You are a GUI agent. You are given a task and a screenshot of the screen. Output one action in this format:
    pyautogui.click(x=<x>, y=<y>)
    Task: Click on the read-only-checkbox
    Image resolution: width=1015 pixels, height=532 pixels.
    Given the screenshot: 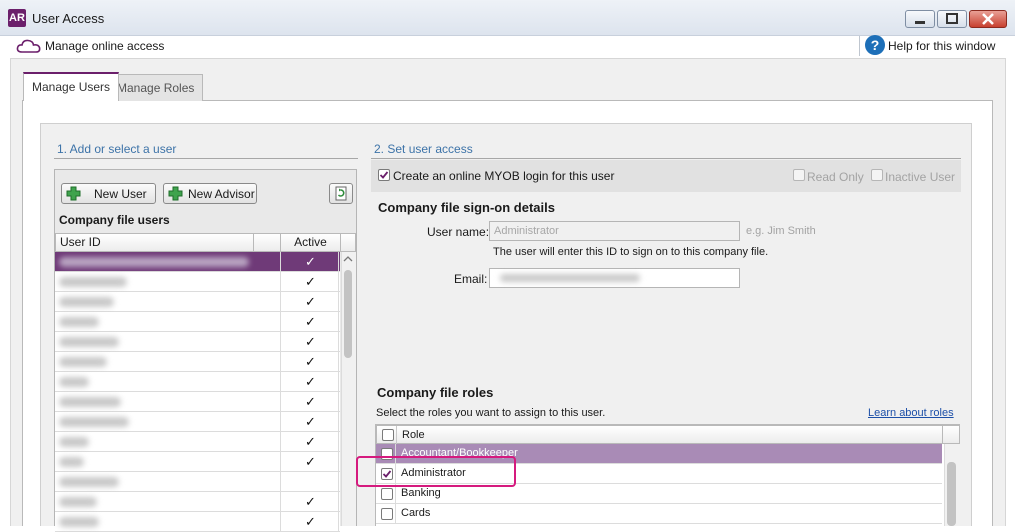 What is the action you would take?
    pyautogui.click(x=799, y=175)
    